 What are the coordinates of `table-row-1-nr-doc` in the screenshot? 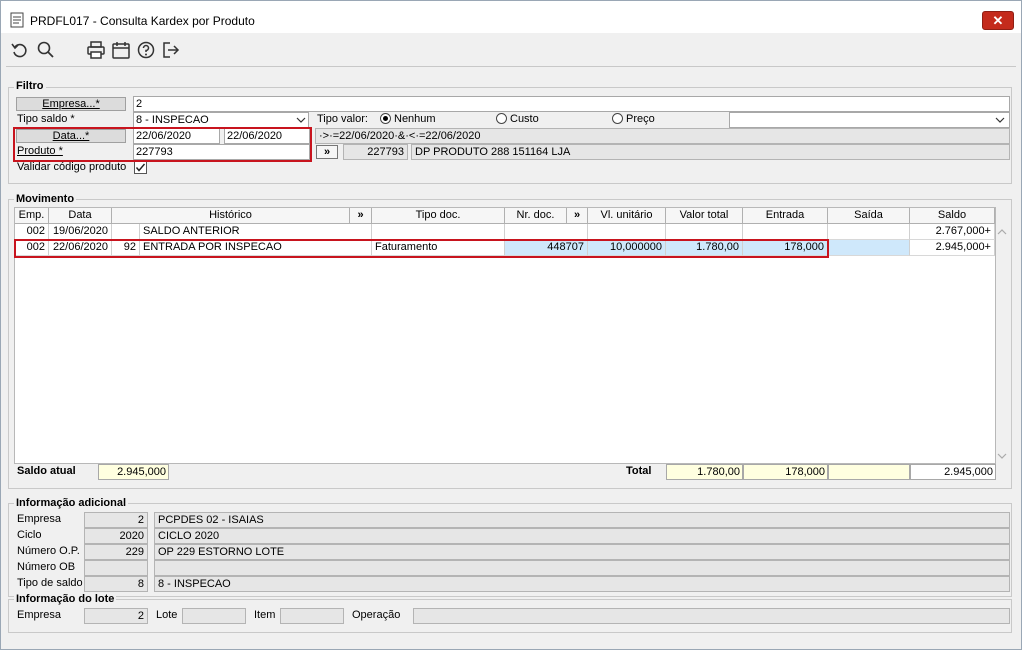 It's located at (546, 232).